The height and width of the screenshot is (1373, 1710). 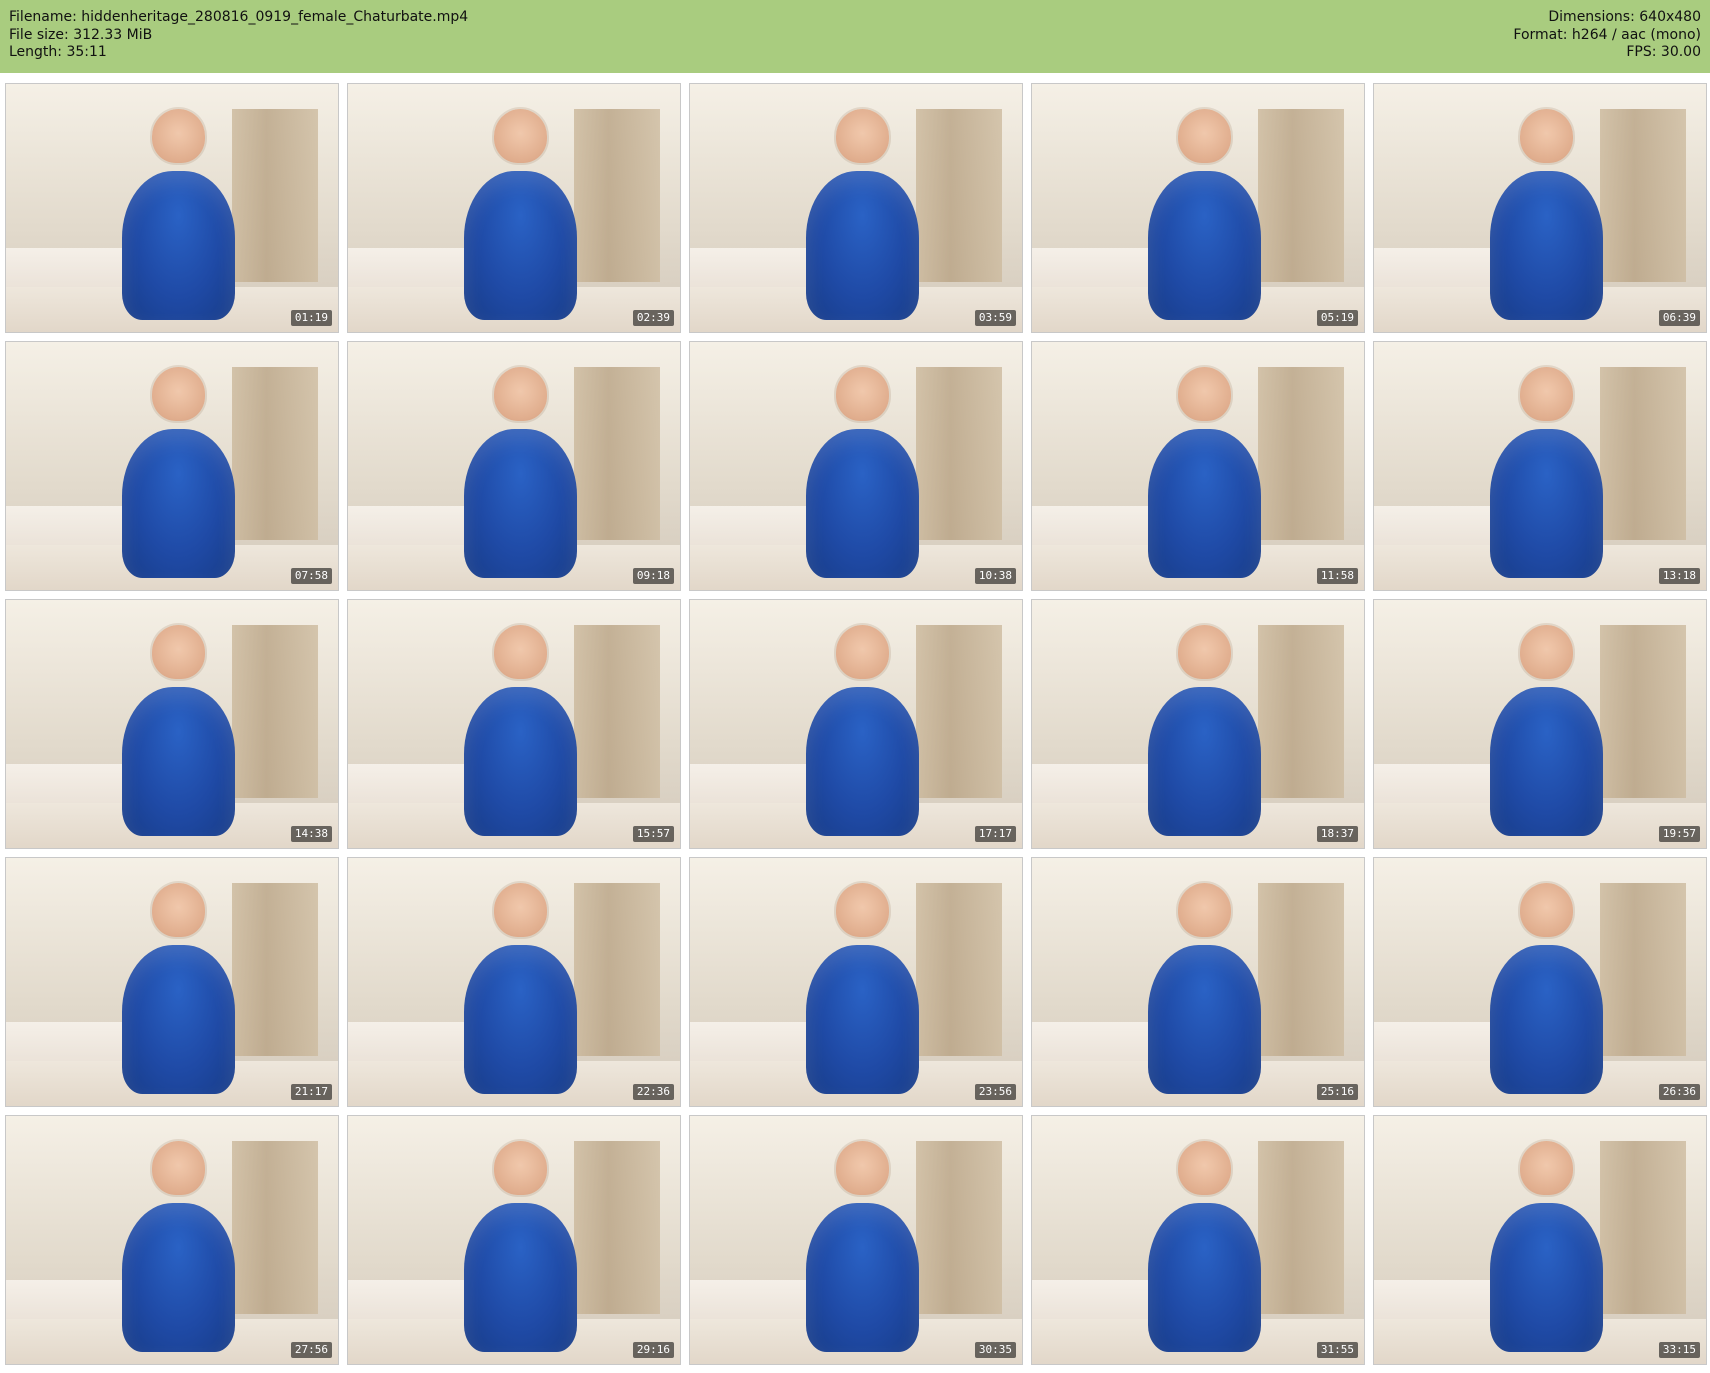 I want to click on dimensions-text: Dimensions: 640x480, so click(x=1624, y=17).